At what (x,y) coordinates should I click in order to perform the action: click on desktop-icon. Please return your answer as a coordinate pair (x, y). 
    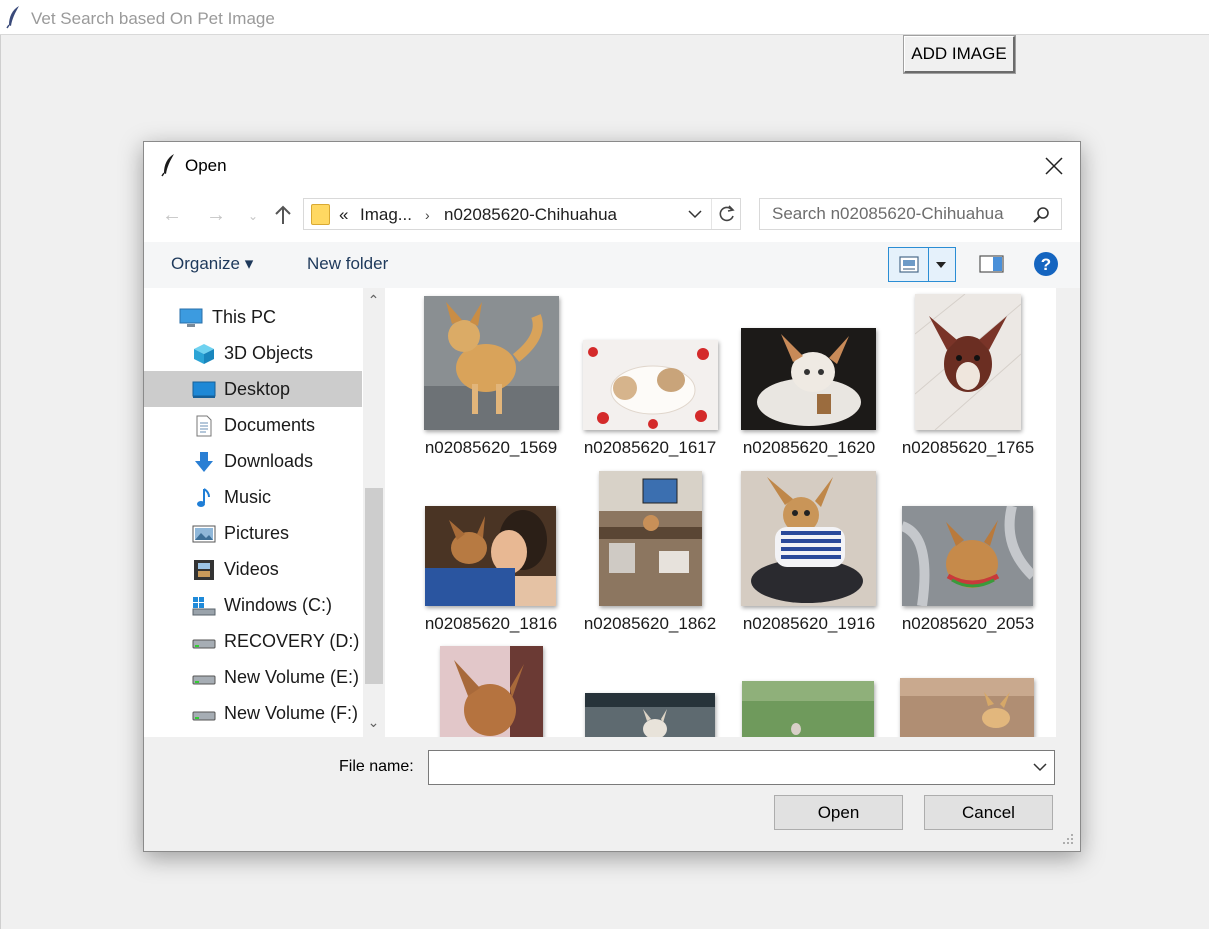
    Looking at the image, I should click on (204, 389).